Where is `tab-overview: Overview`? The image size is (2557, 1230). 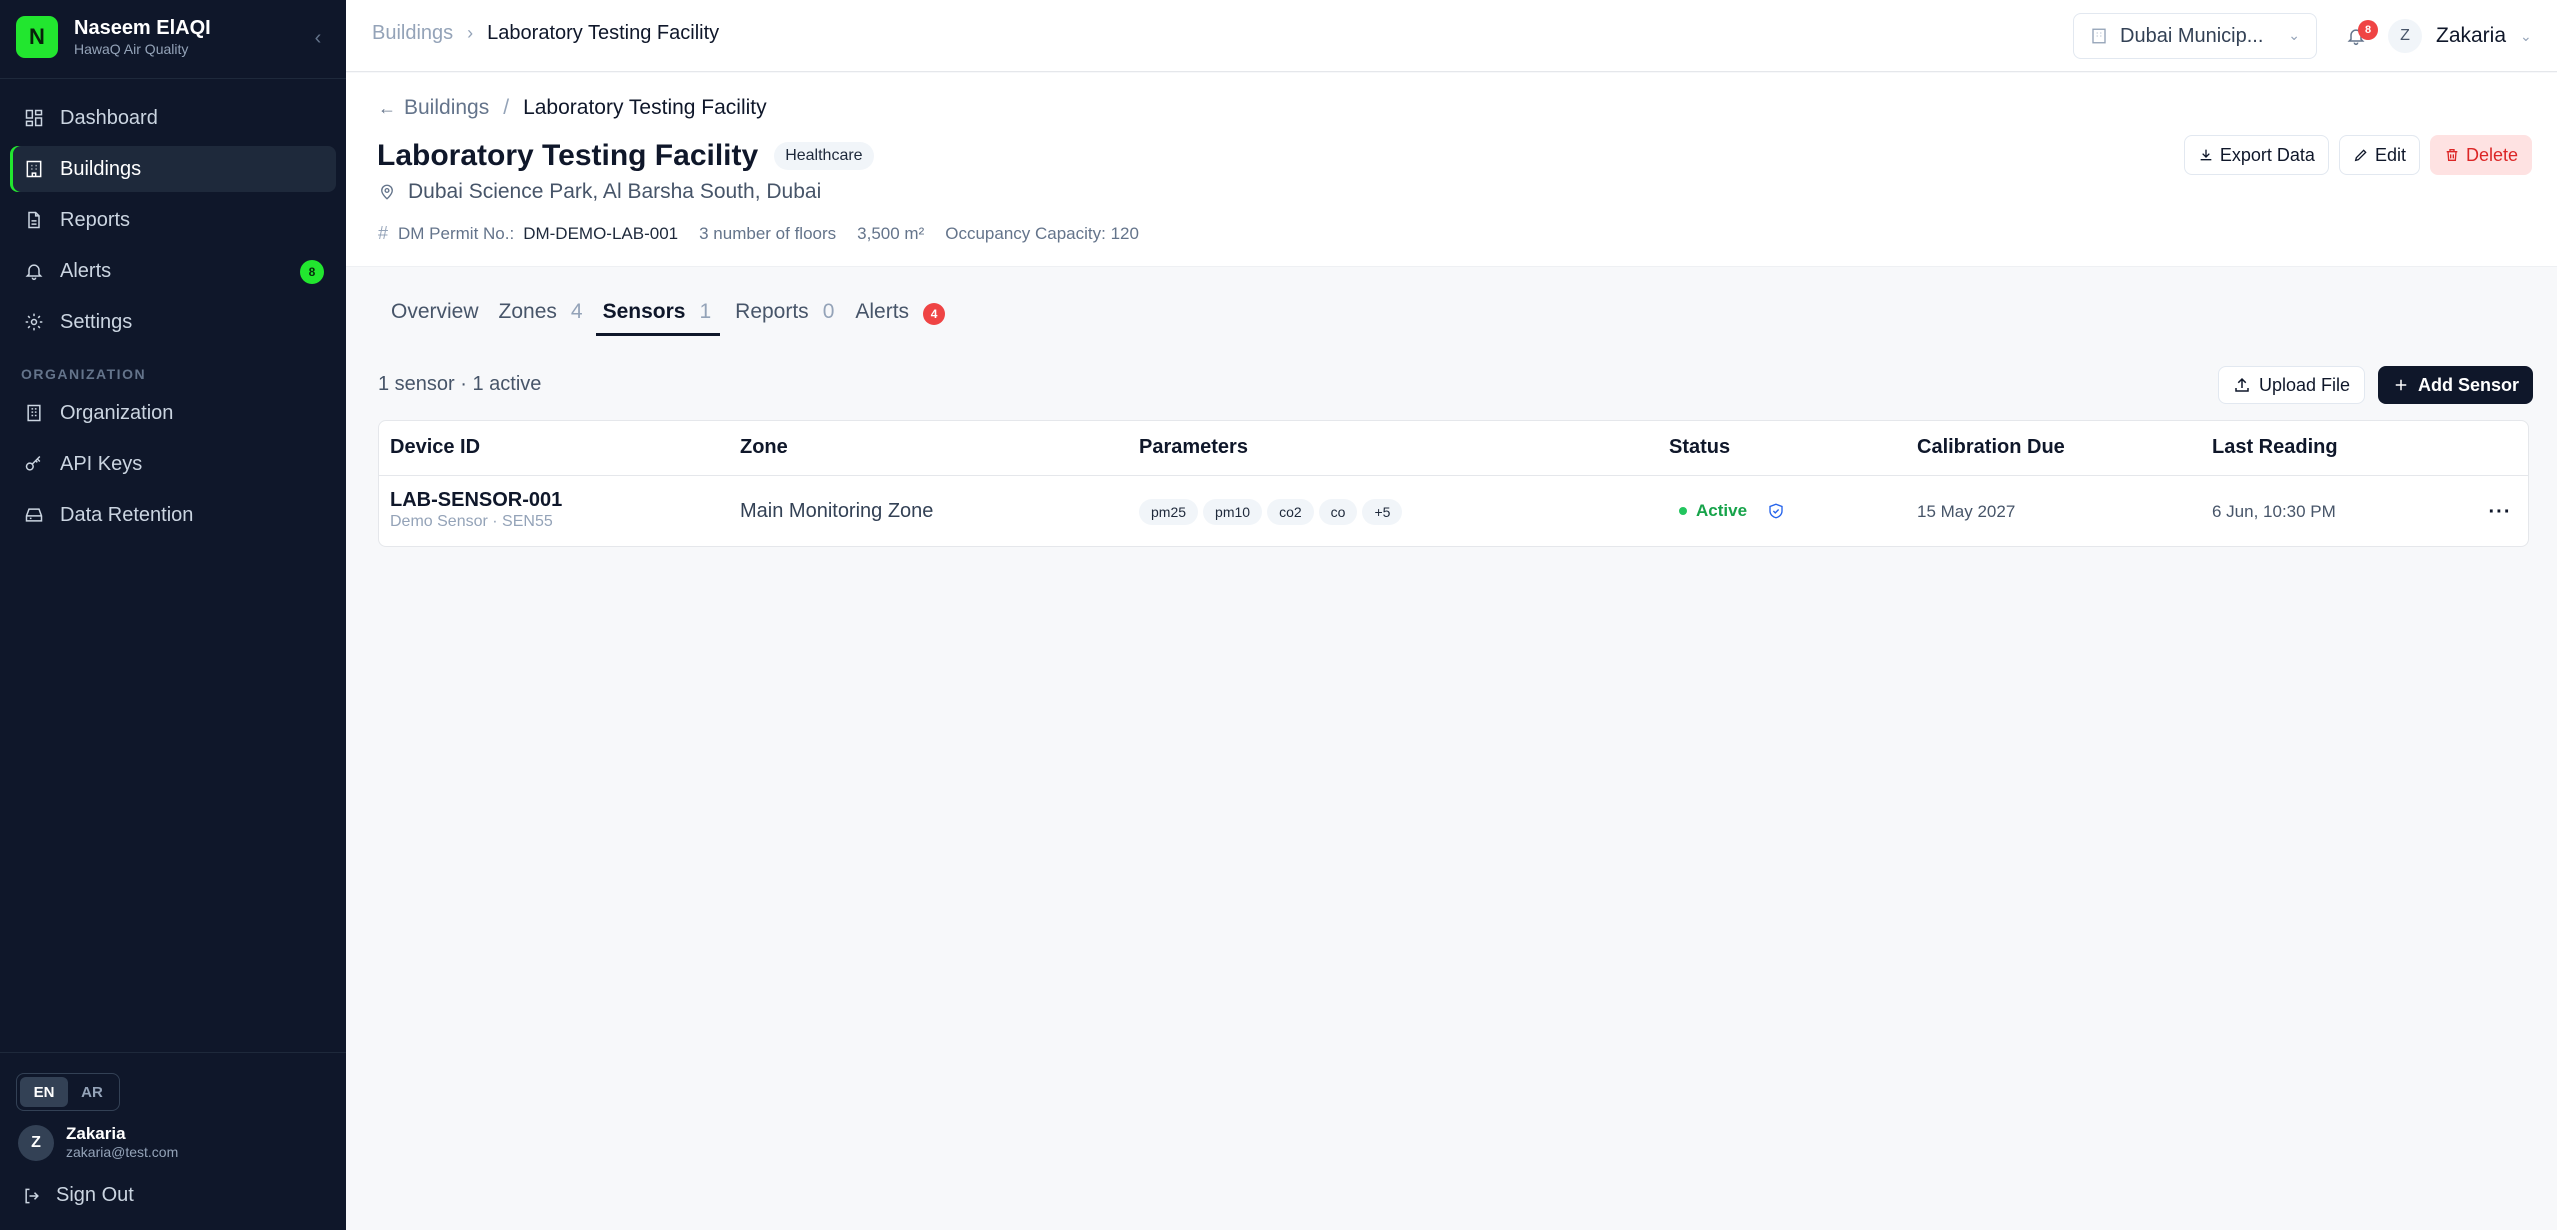
tab-overview: Overview is located at coordinates (435, 314).